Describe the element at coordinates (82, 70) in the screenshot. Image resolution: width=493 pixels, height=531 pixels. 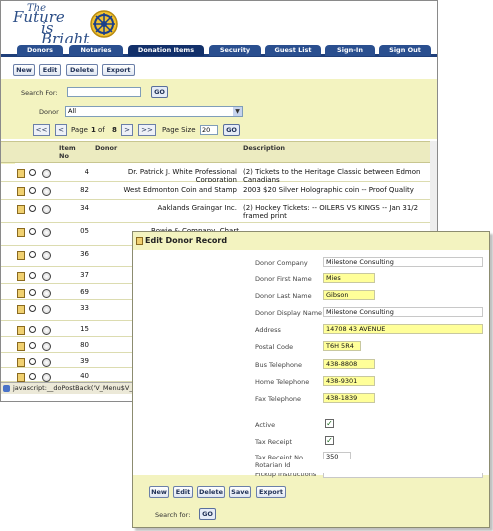
I see `delete-button: Delete` at that location.